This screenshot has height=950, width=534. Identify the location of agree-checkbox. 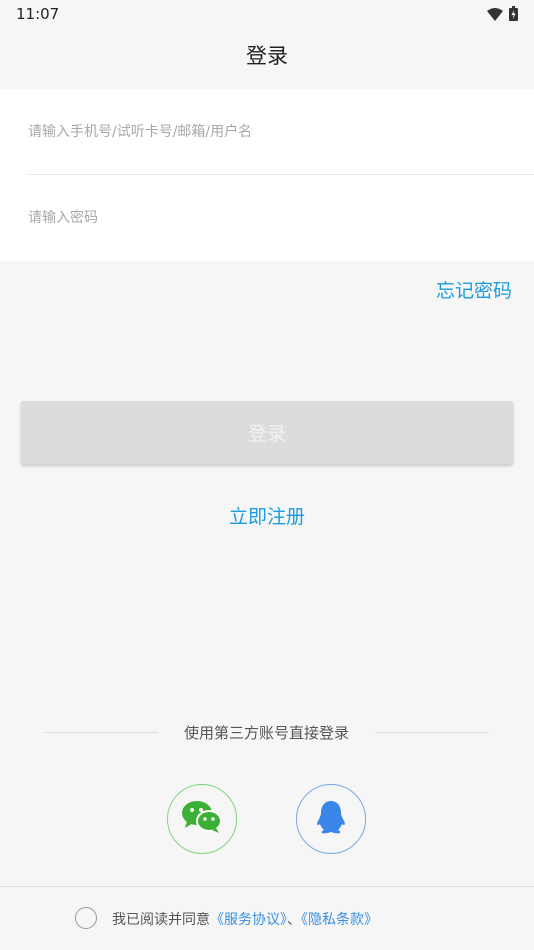
(86, 918).